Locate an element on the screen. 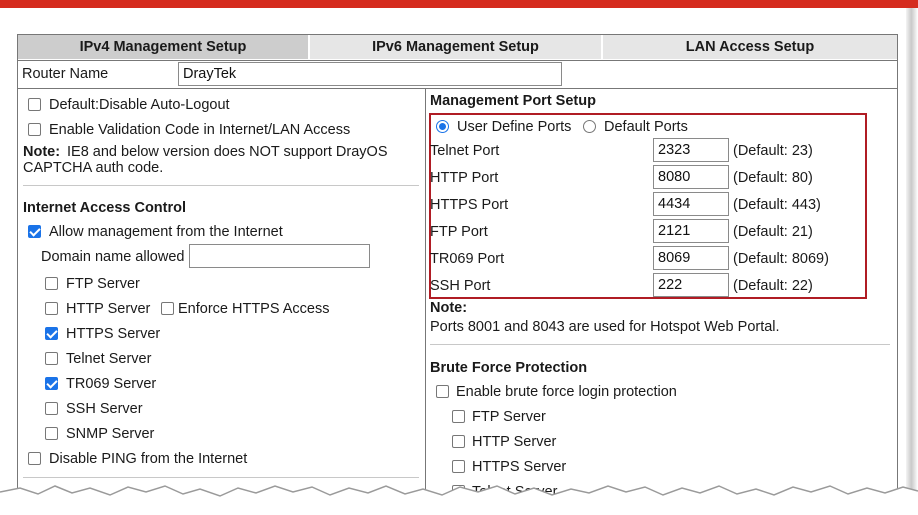  tab-ipv4-management: IPv4 Management Setup is located at coordinates (163, 47).